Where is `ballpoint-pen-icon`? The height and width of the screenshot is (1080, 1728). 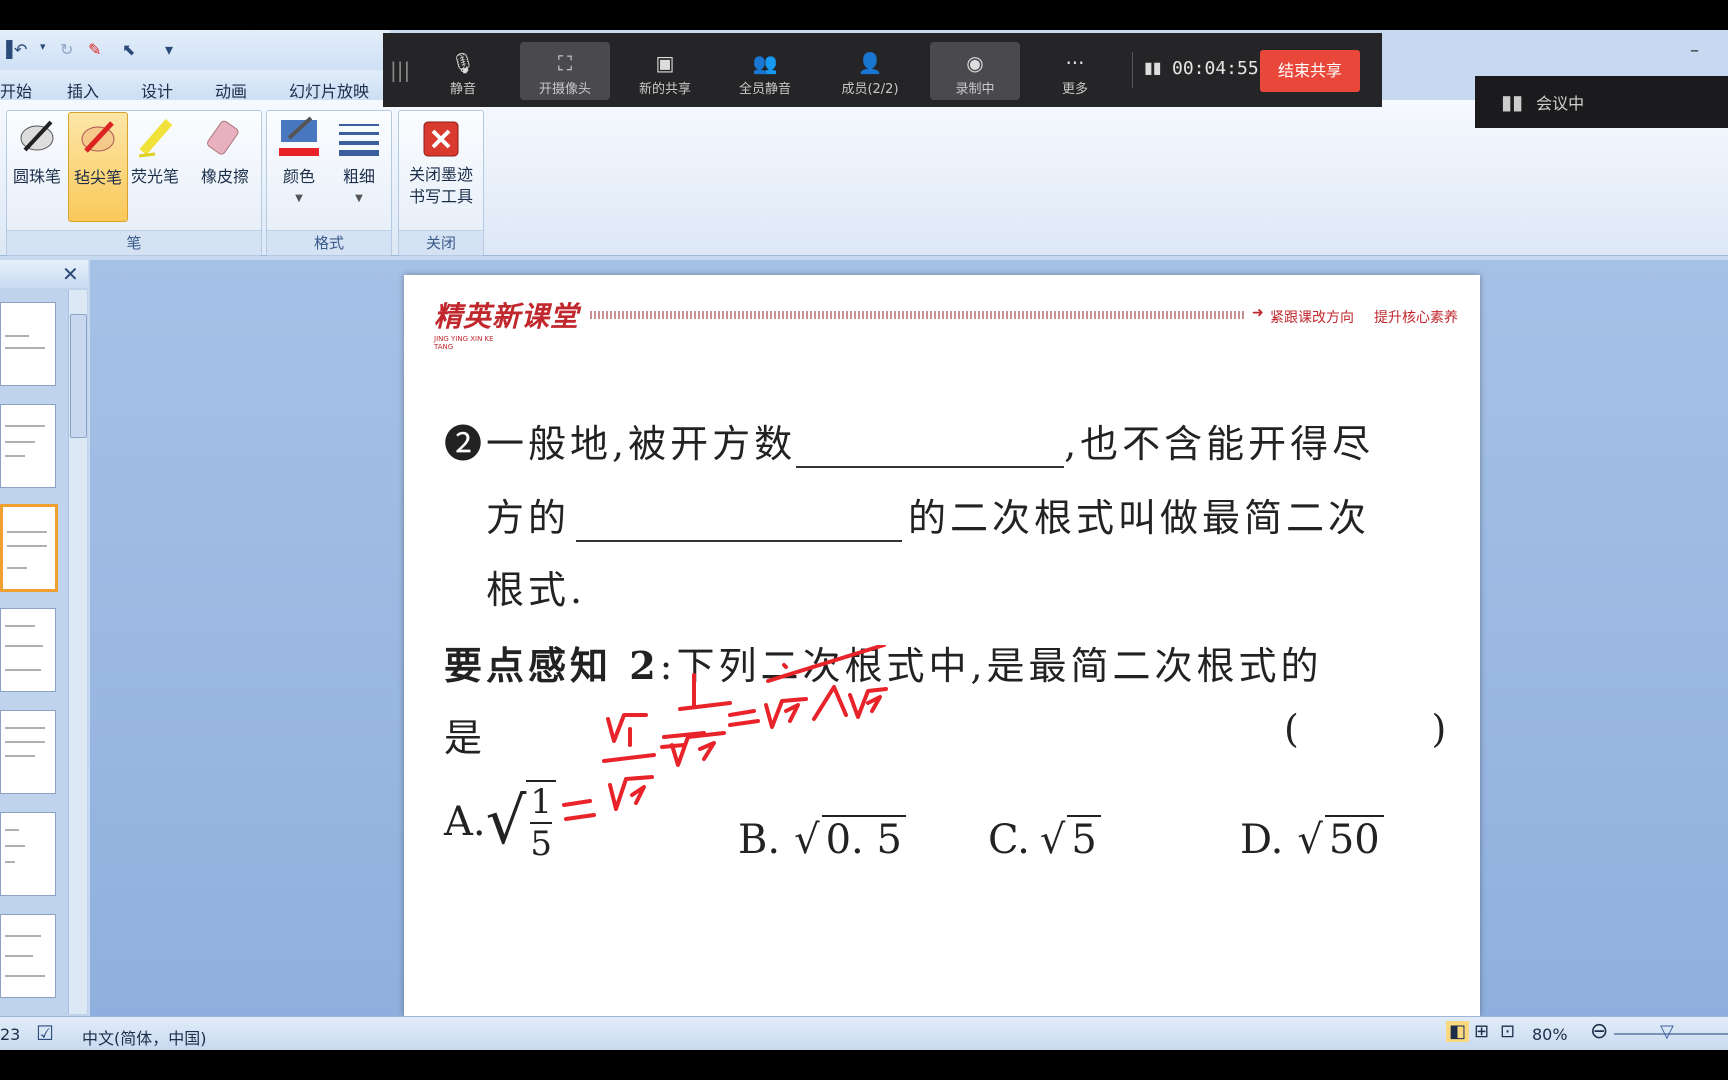 ballpoint-pen-icon is located at coordinates (37, 138).